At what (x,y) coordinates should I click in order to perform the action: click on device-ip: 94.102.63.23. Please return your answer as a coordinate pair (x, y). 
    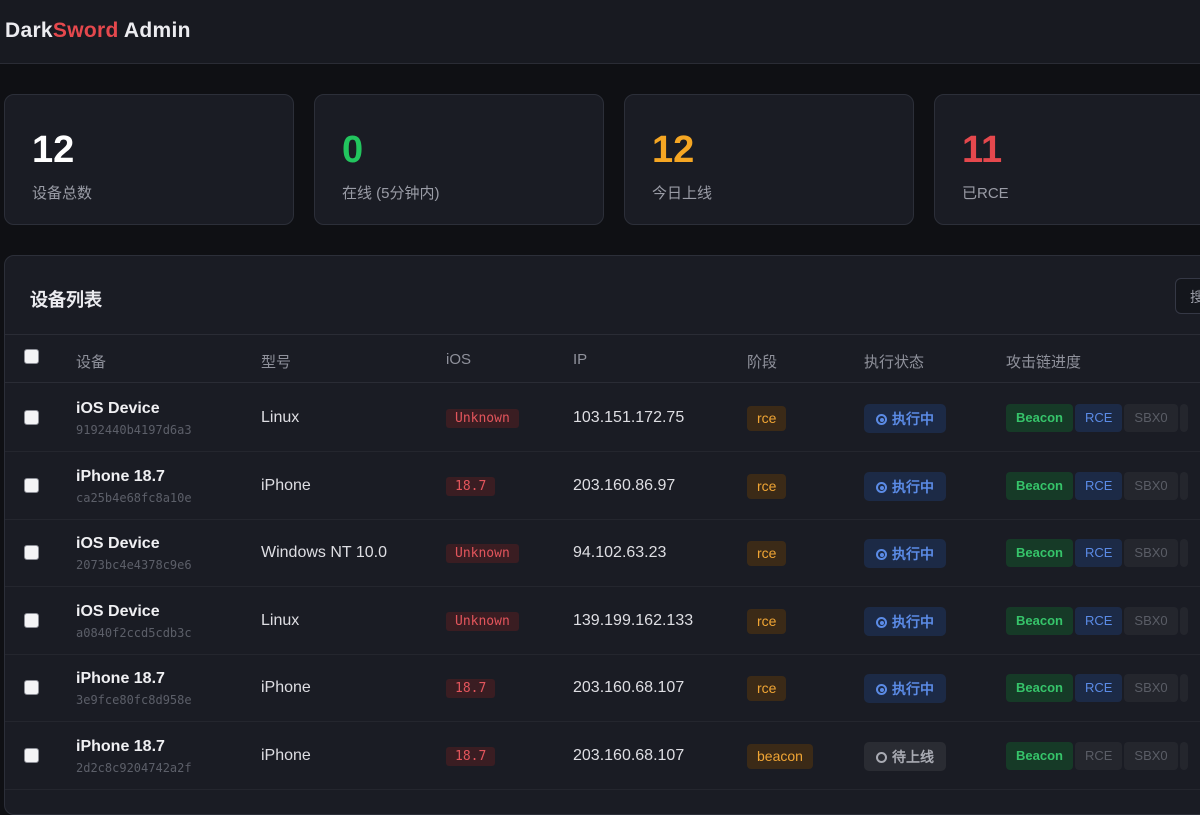
    Looking at the image, I should click on (620, 552).